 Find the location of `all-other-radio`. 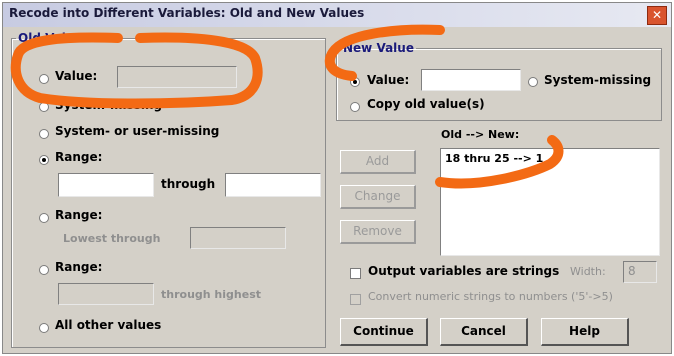

all-other-radio is located at coordinates (44, 328).